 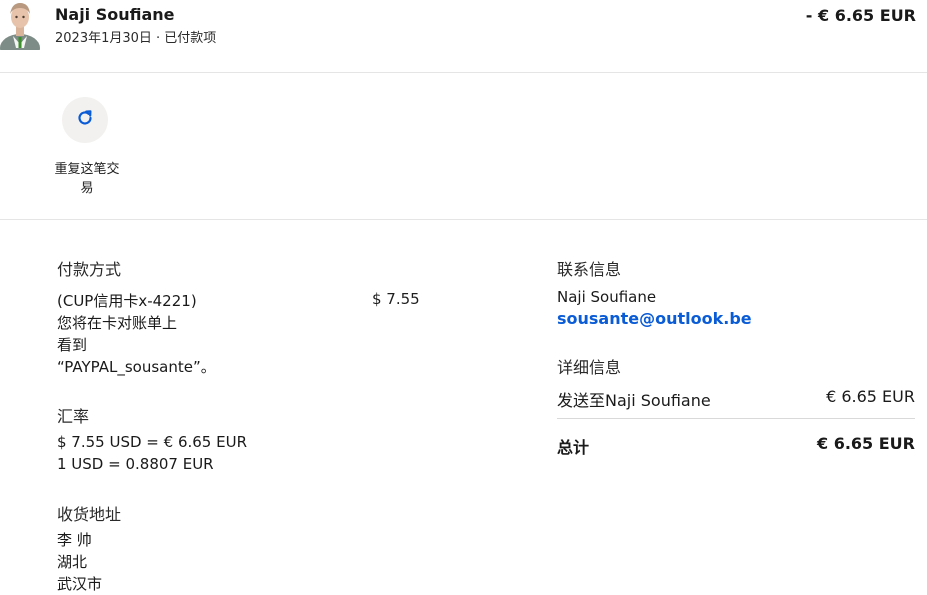 What do you see at coordinates (136, 367) in the screenshot?
I see `payment-method-line: “PAYPAL_sousante”。` at bounding box center [136, 367].